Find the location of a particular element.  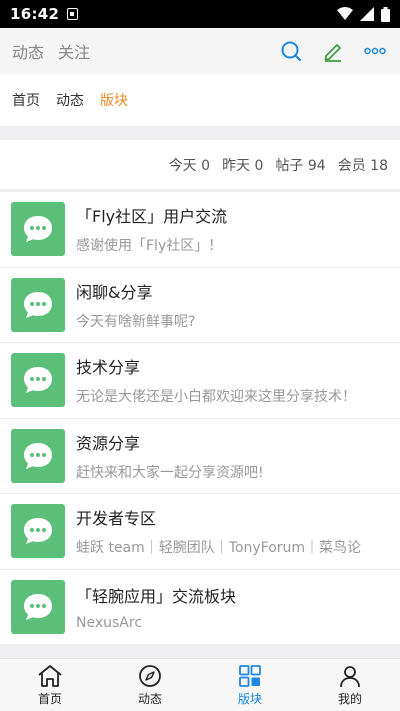

nav-home-label: 首页 is located at coordinates (49, 698).